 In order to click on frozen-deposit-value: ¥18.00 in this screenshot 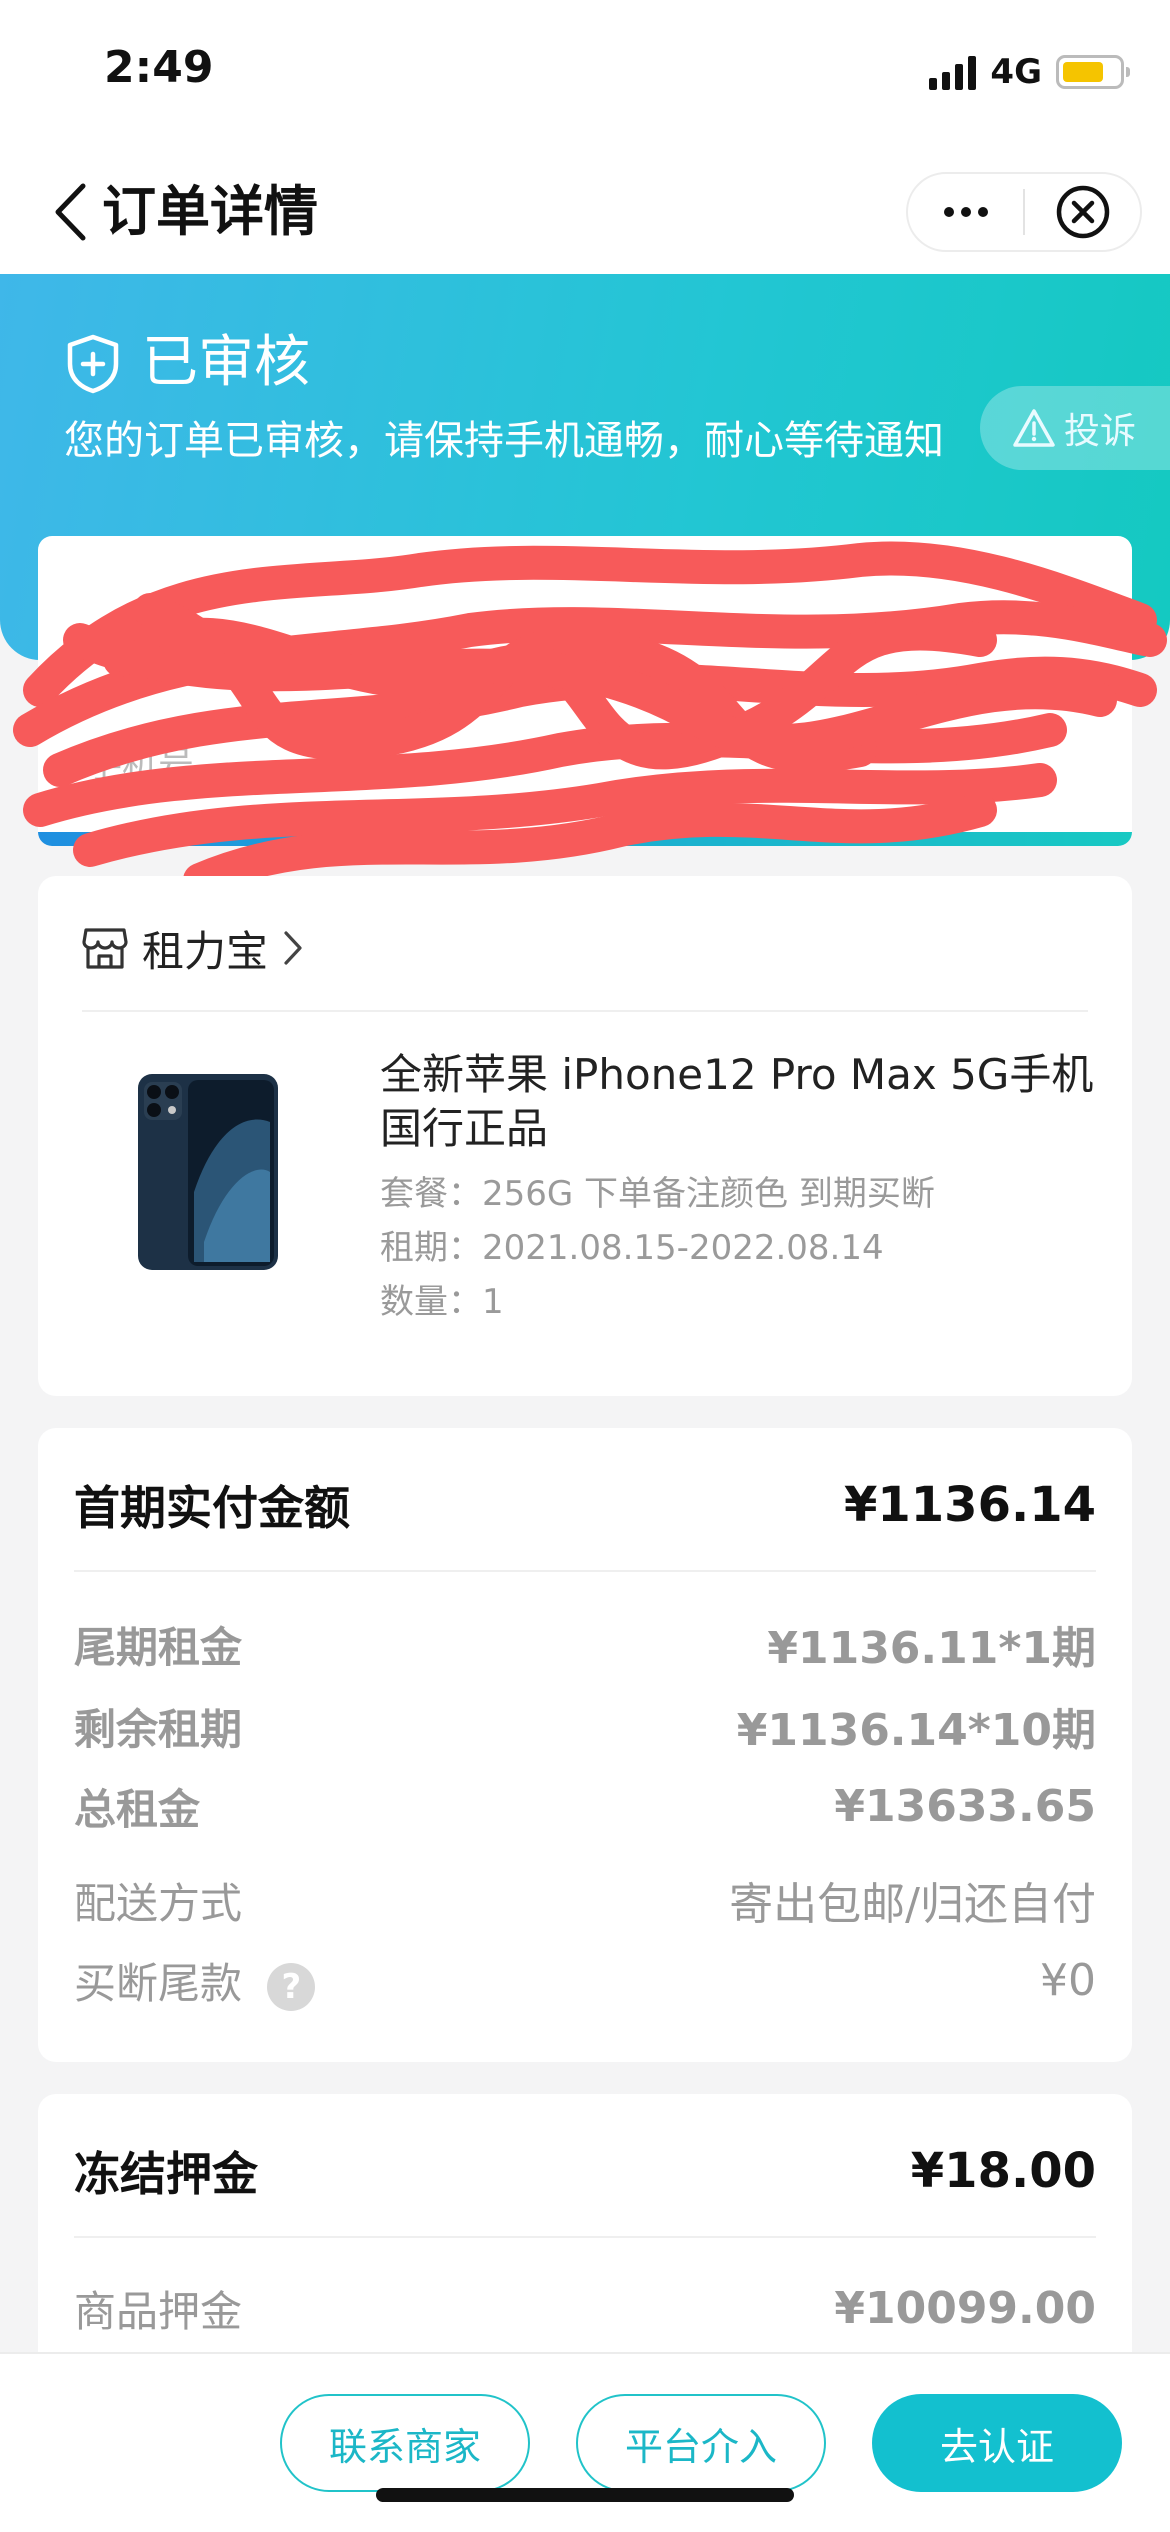, I will do `click(1003, 2171)`.